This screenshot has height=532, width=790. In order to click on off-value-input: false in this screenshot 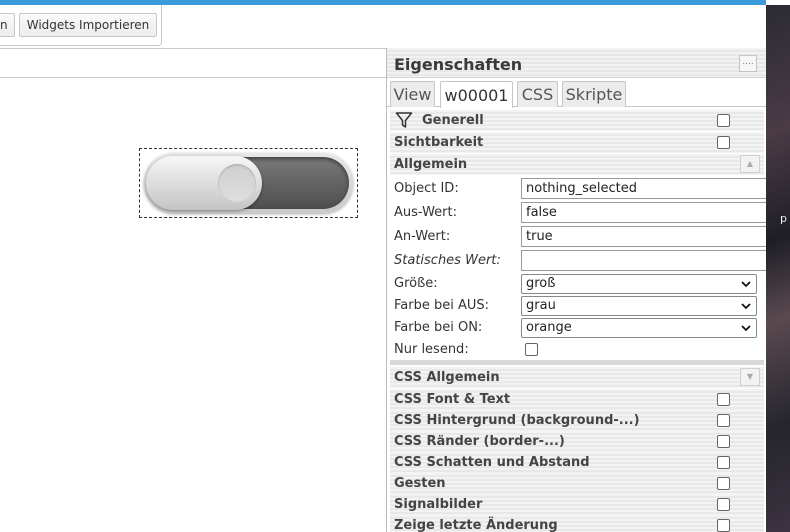, I will do `click(643, 212)`.